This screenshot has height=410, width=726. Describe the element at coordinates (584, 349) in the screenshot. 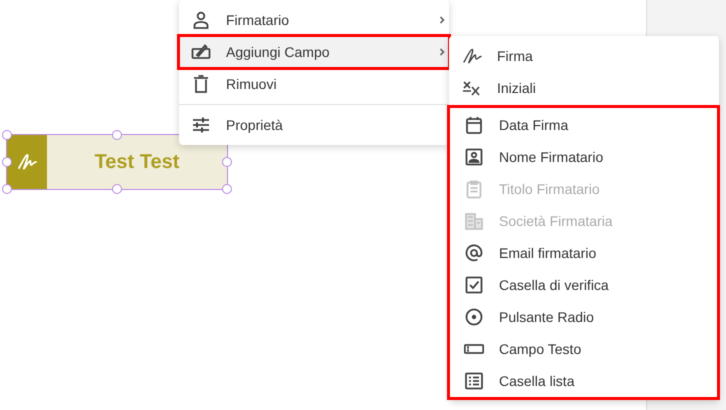

I see `menu-item: Campo Testo` at that location.